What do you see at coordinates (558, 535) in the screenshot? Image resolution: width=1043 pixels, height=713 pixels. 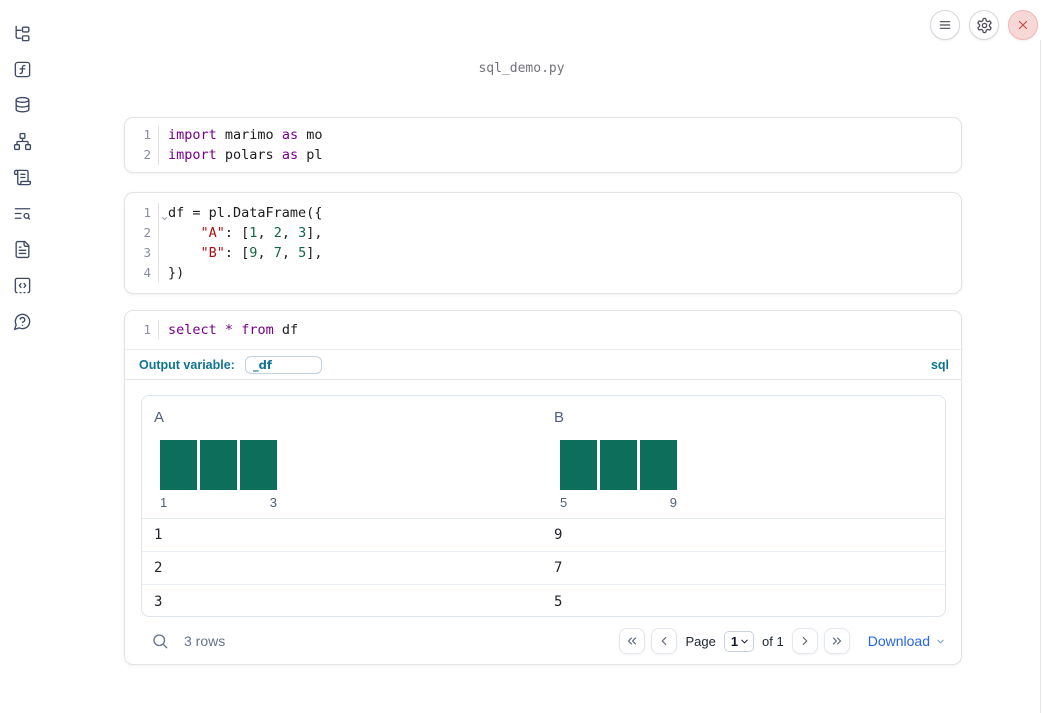 I see `table-cell: 9` at bounding box center [558, 535].